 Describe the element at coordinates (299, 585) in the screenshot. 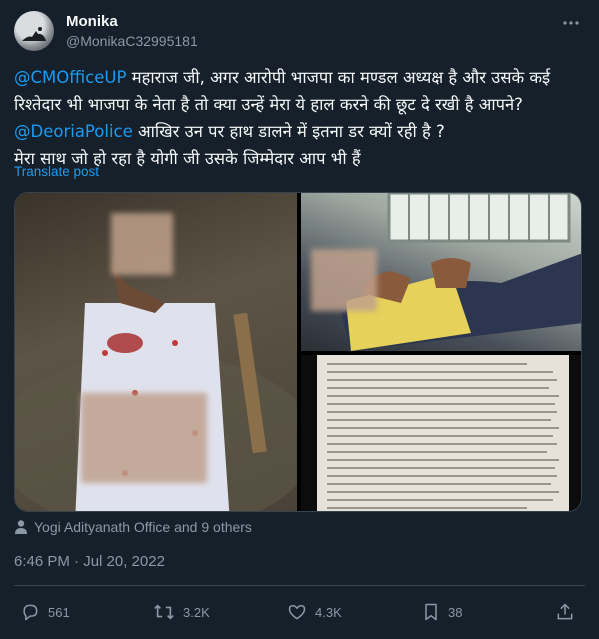

I see `divider` at that location.